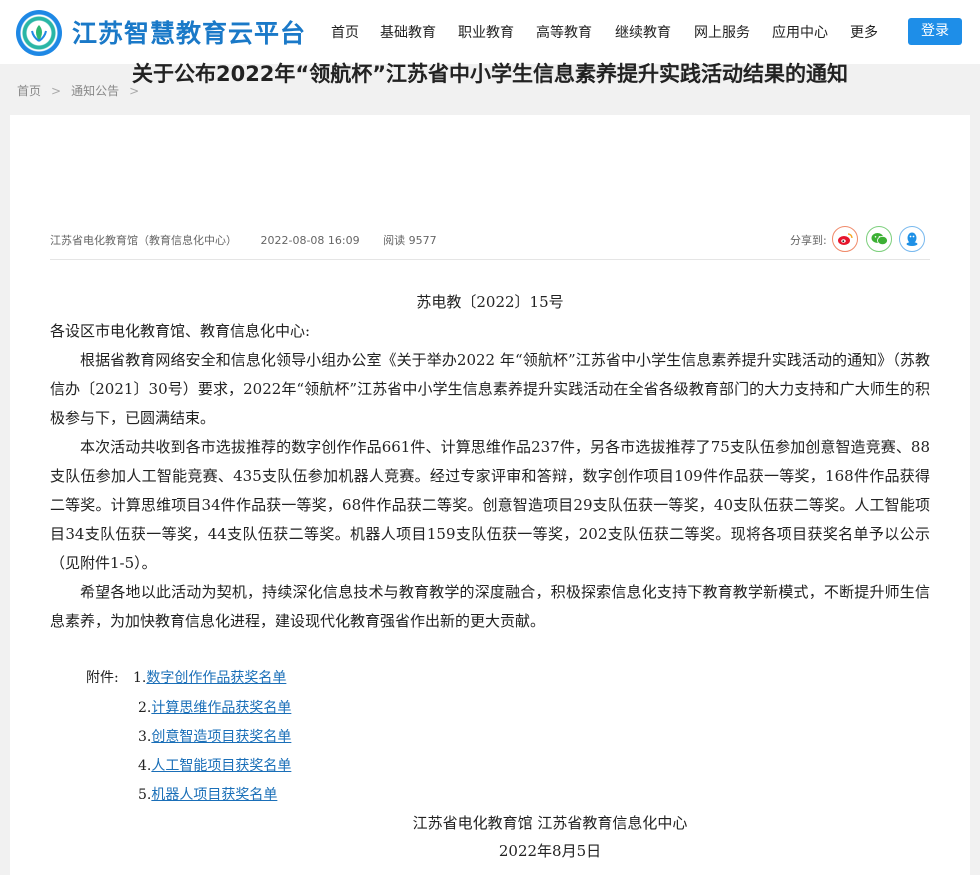 The height and width of the screenshot is (875, 980). I want to click on doc-number: 苏电教〔2022〕15号, so click(490, 302).